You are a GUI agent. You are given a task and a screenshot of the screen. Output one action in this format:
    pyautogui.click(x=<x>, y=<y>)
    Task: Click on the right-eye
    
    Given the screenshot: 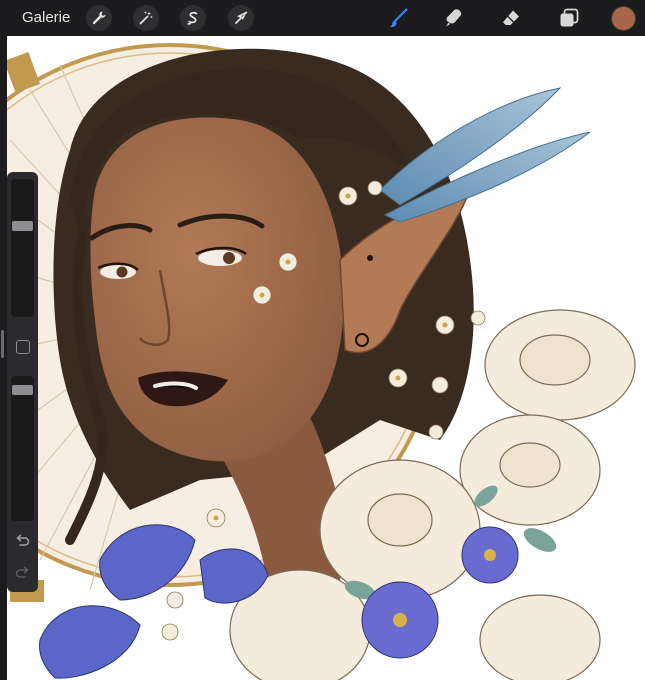 What is the action you would take?
    pyautogui.click(x=220, y=258)
    